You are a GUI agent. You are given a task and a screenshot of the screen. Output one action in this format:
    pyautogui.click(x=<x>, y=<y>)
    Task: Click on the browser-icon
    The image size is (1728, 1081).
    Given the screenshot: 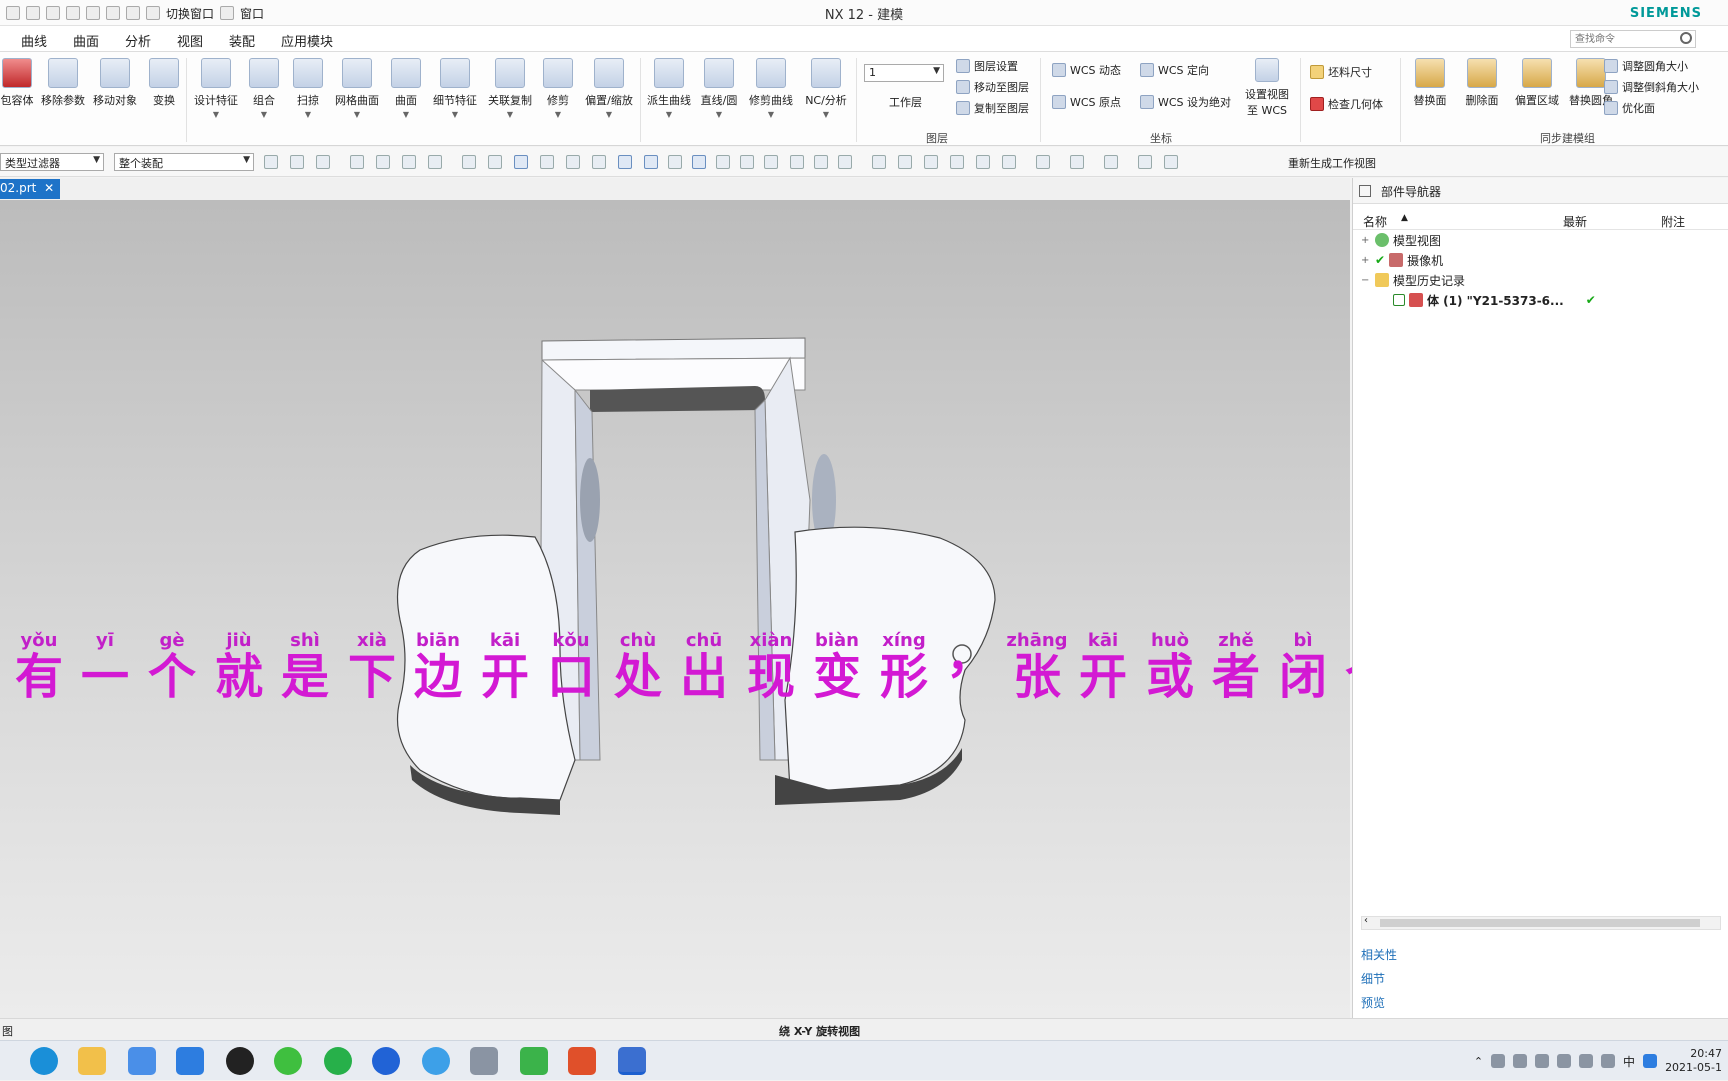 What is the action you would take?
    pyautogui.click(x=338, y=1061)
    